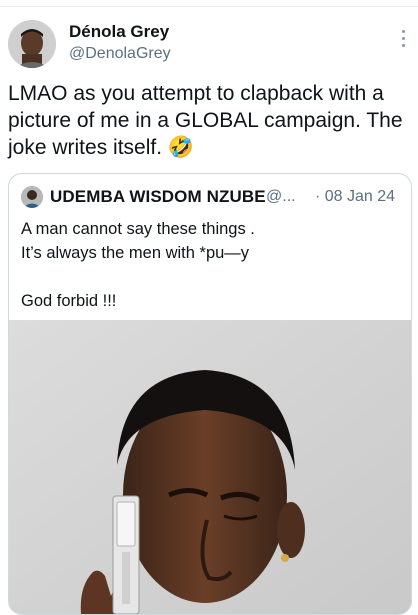 The image size is (418, 615). What do you see at coordinates (196, 93) in the screenshot?
I see `tweet-text-line: LMAO as you attempt to clapback with a` at bounding box center [196, 93].